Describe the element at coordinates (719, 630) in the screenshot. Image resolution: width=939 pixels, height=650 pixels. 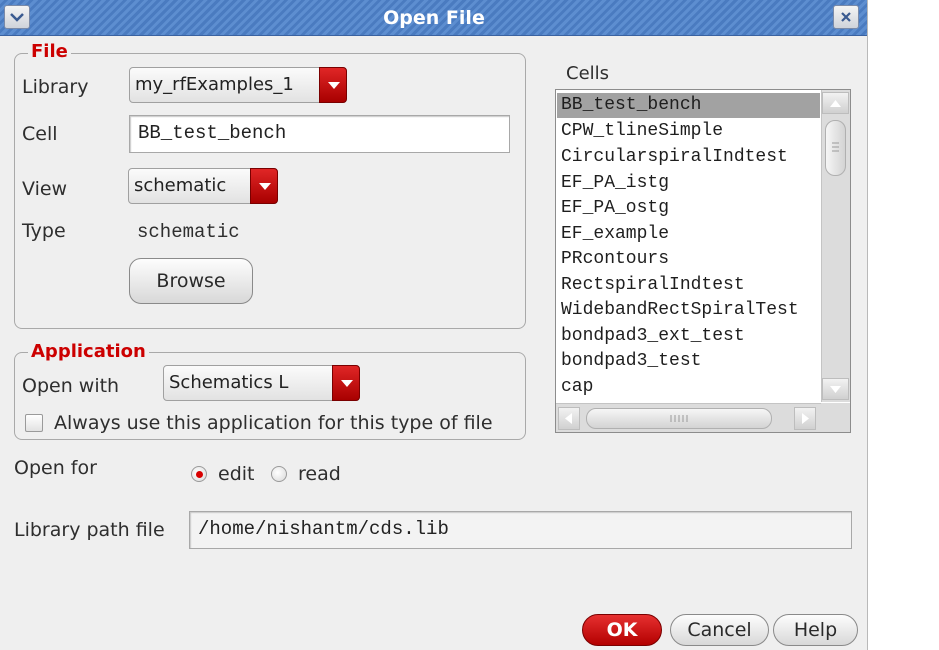
I see `cancel-button: Cancel` at that location.